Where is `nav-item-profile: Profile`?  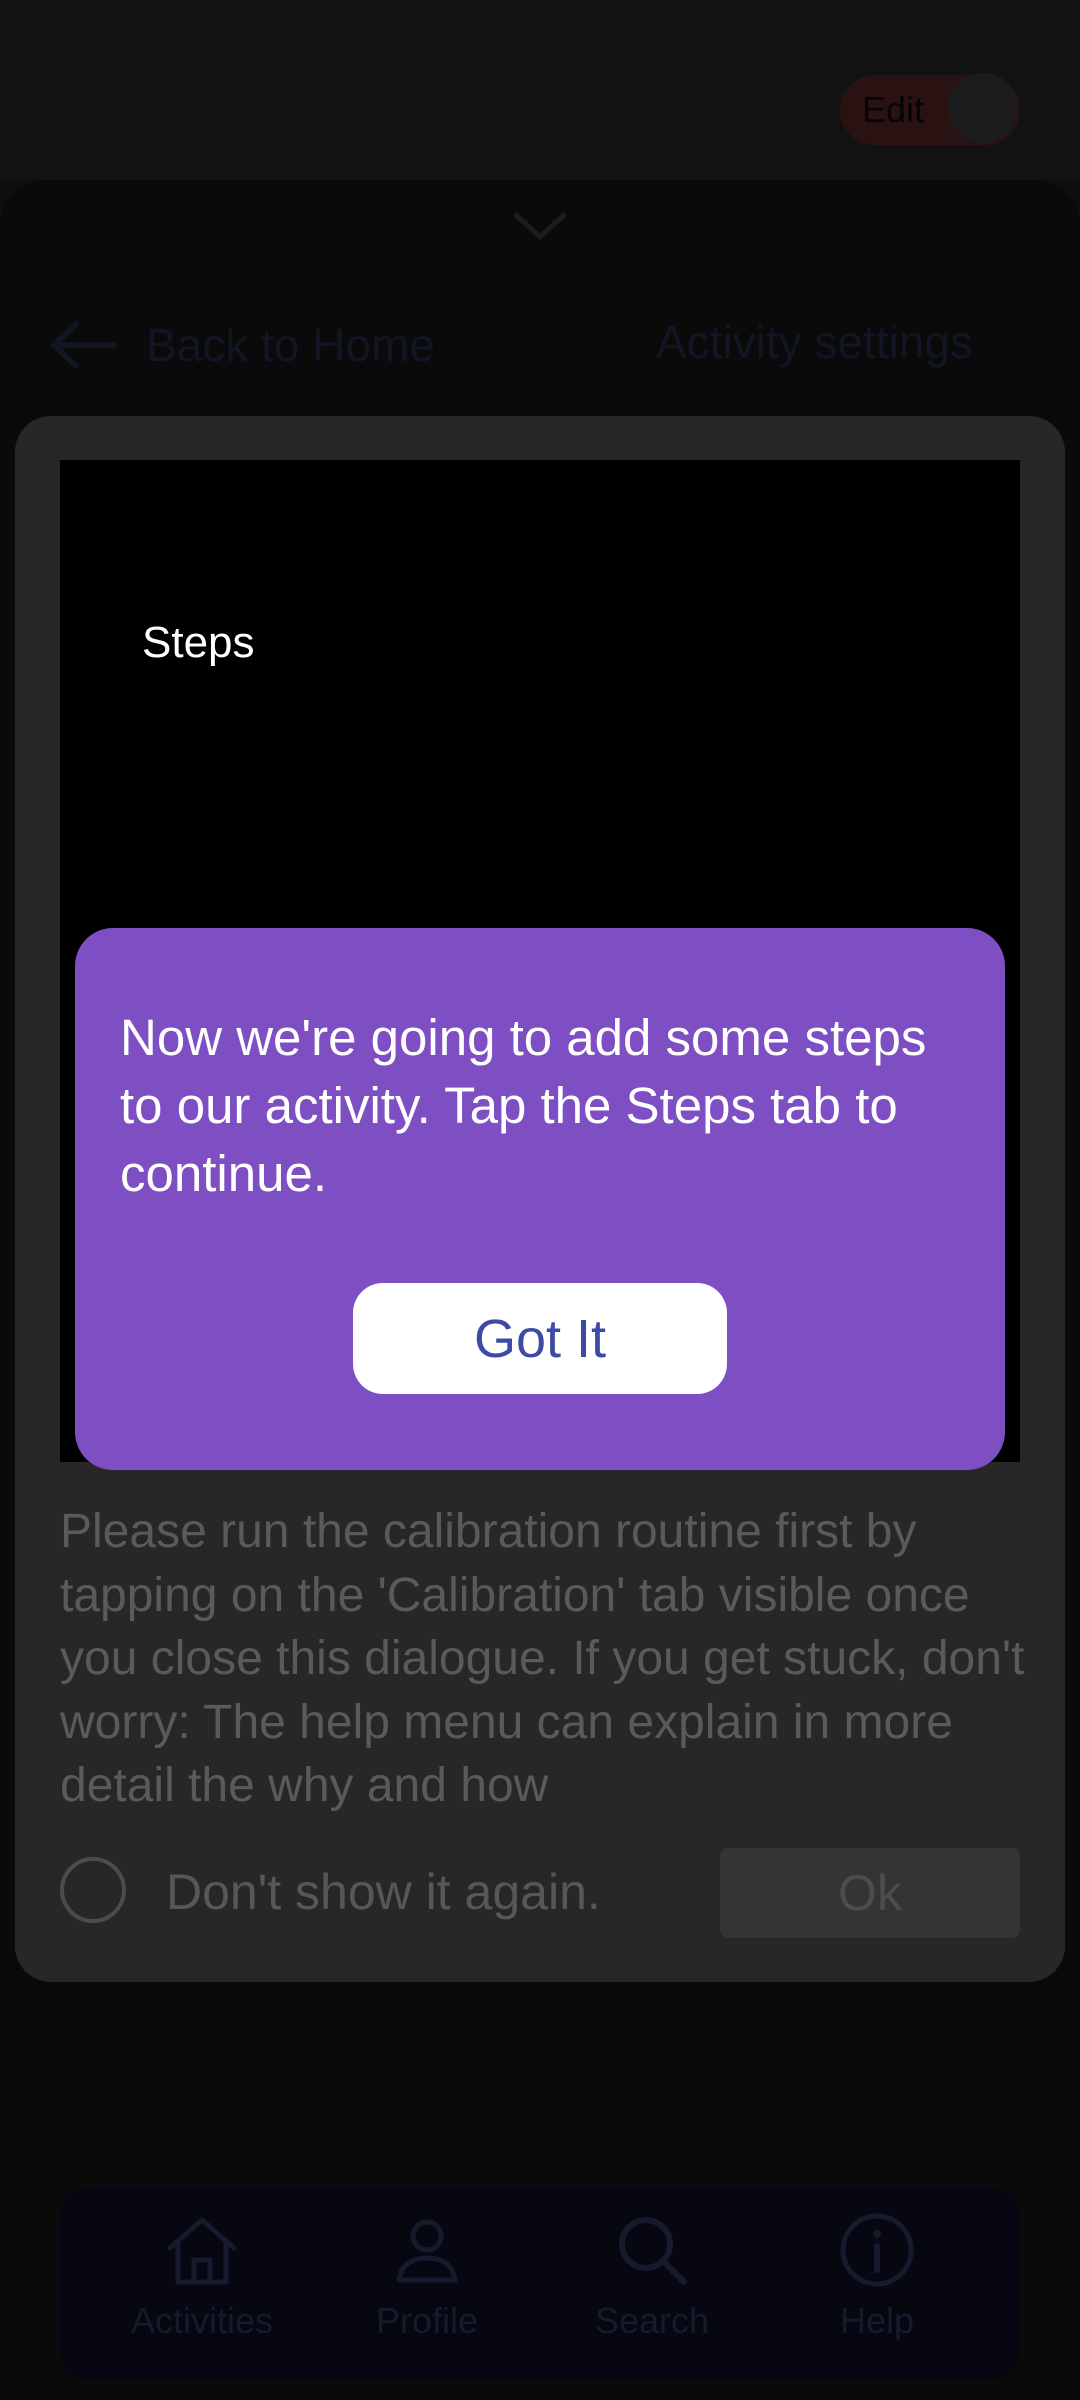 nav-item-profile: Profile is located at coordinates (427, 2285).